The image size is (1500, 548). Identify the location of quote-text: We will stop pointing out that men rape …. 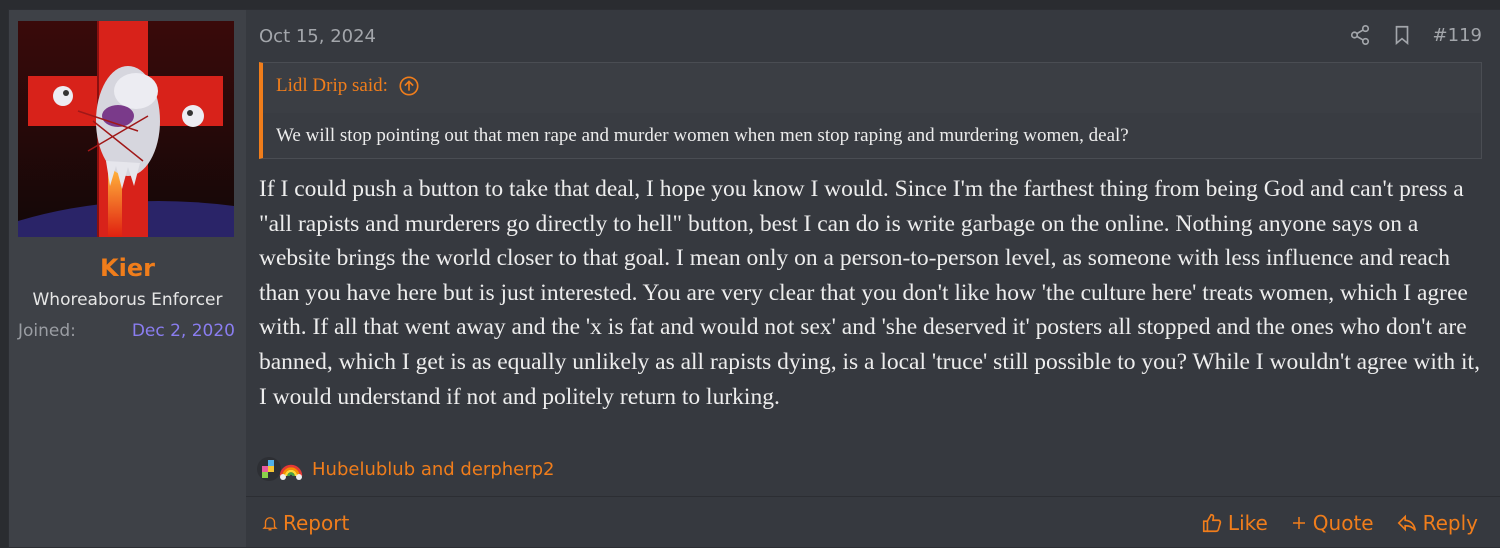
(872, 135).